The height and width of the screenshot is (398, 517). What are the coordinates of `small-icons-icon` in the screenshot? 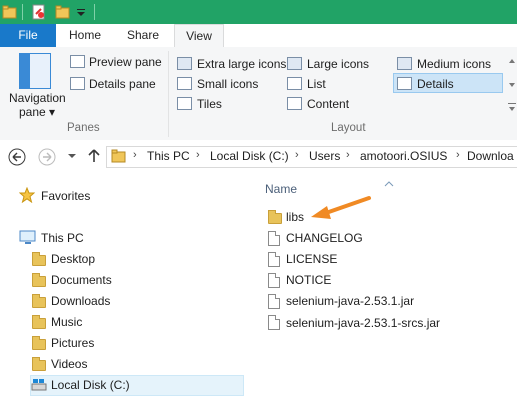 It's located at (184, 83).